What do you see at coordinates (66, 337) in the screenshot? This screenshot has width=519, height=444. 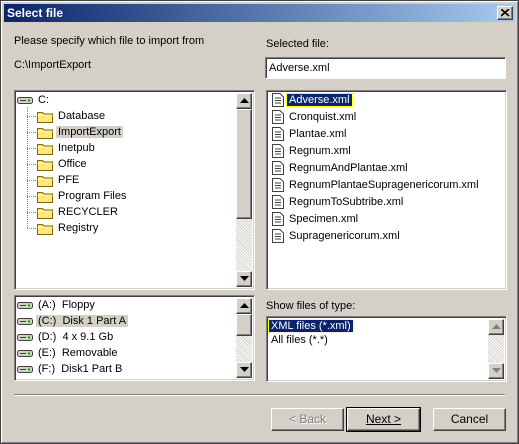 I see `drive-item: (D:) 4 x 9.1 Gb` at bounding box center [66, 337].